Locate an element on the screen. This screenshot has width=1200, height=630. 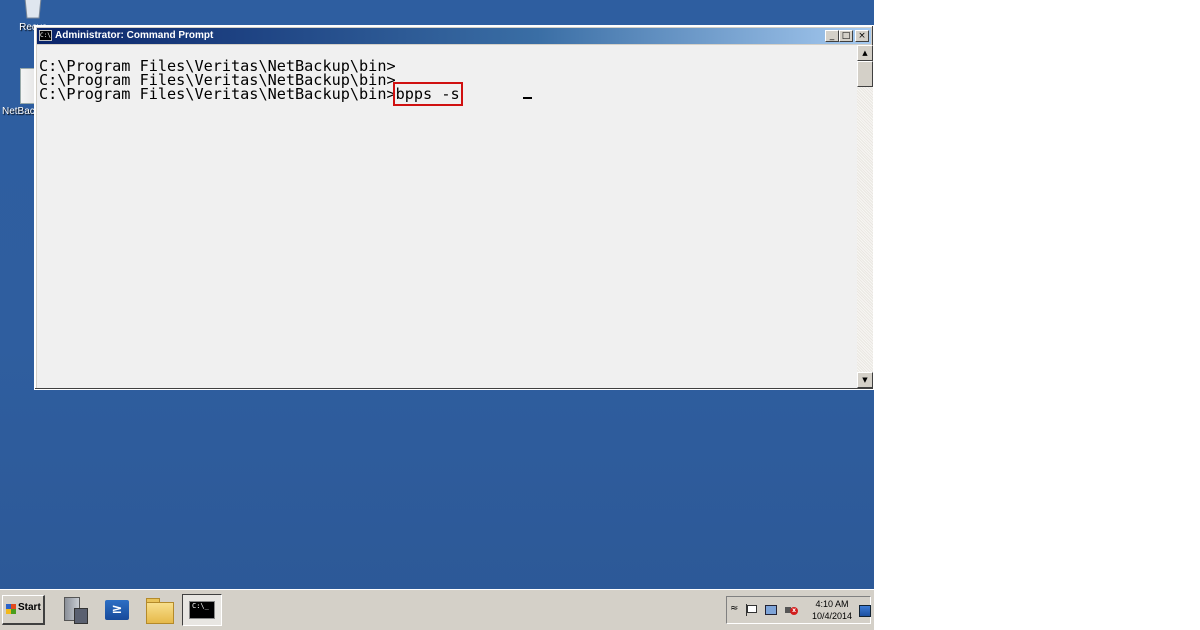
maximize-button: □ is located at coordinates (846, 36).